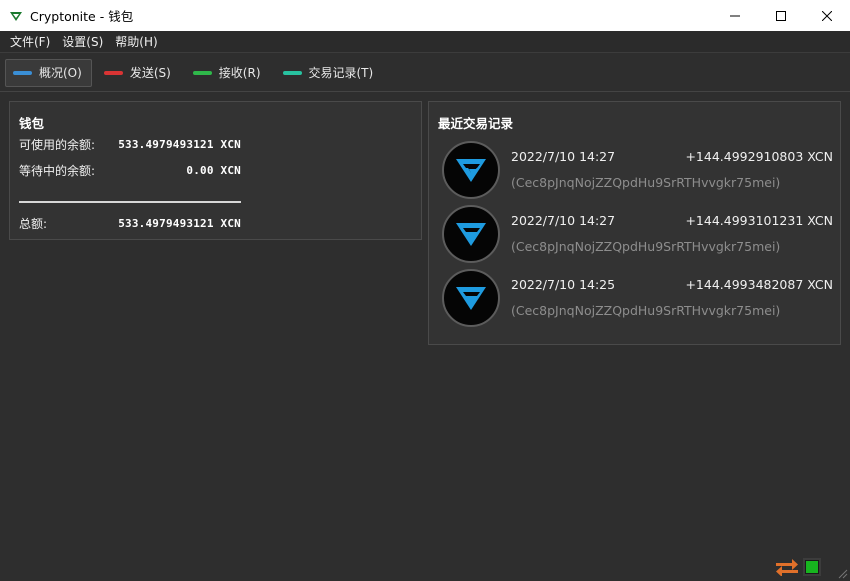 Image resolution: width=850 pixels, height=581 pixels. I want to click on close-icon, so click(827, 15).